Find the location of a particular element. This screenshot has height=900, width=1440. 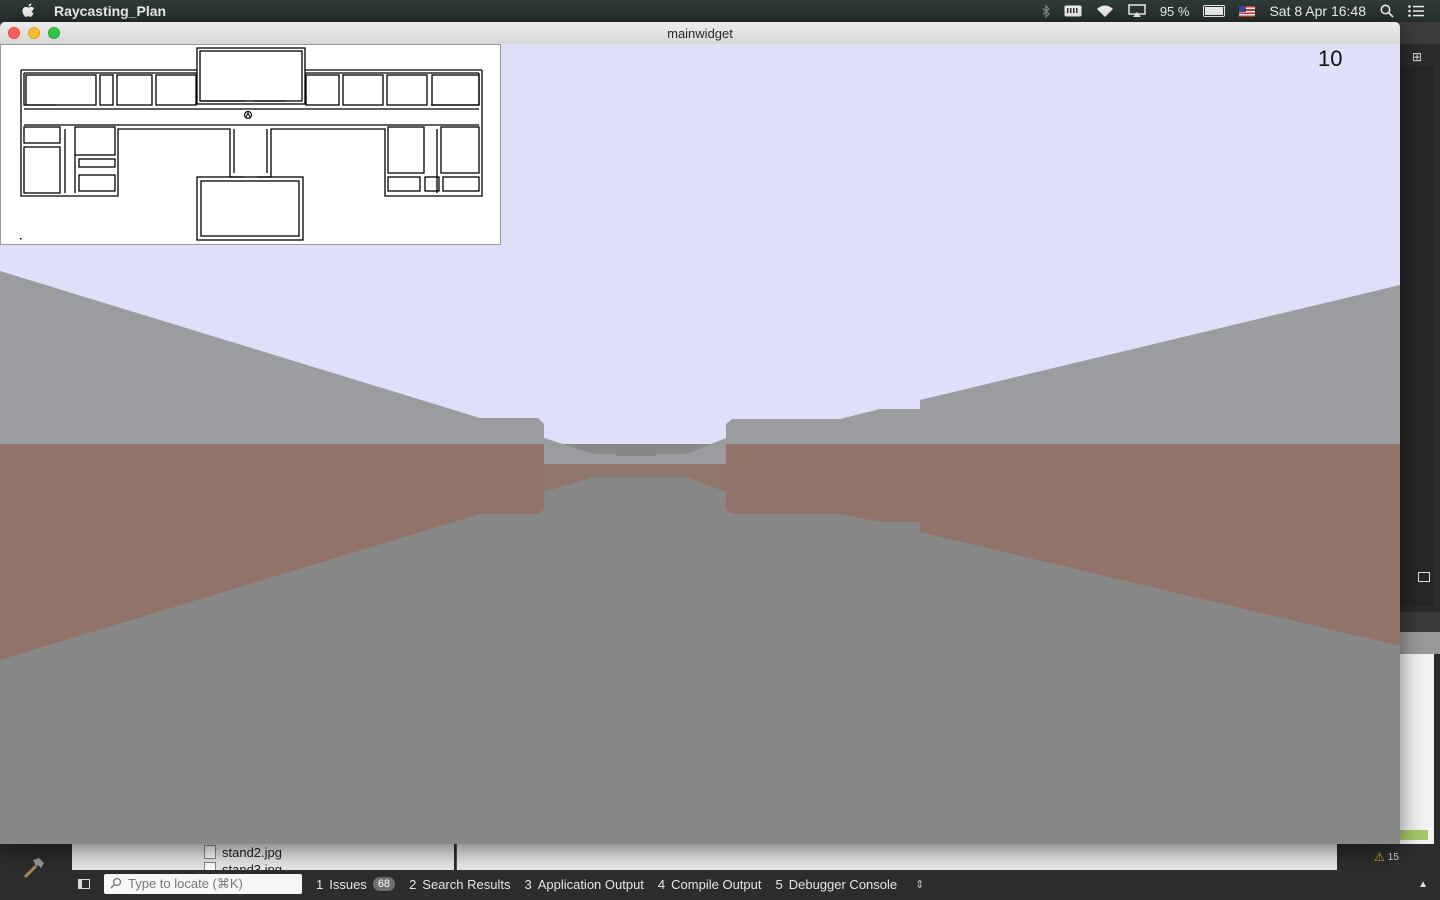

close-button is located at coordinates (14, 33).